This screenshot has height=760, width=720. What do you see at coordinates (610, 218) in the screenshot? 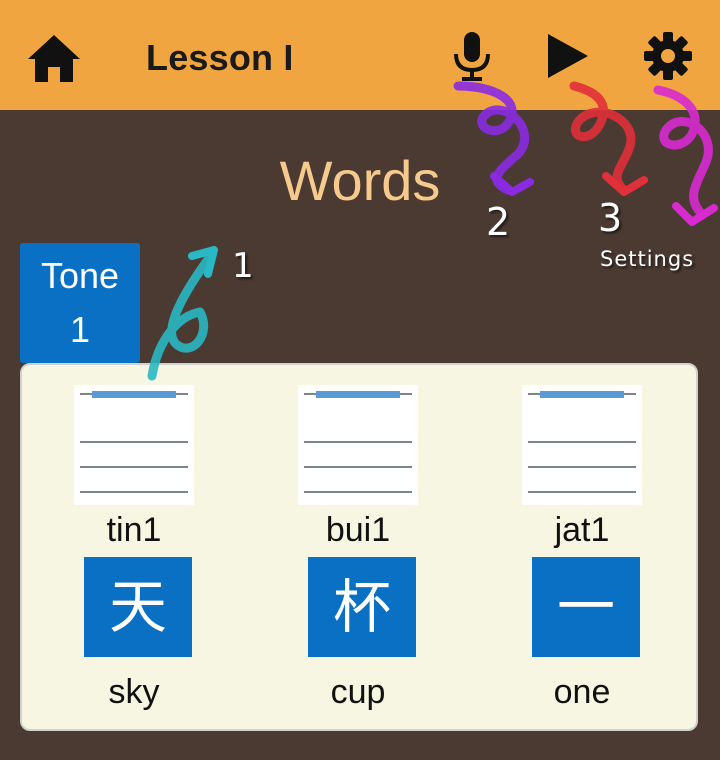
I see `annotation-label-3: 3` at bounding box center [610, 218].